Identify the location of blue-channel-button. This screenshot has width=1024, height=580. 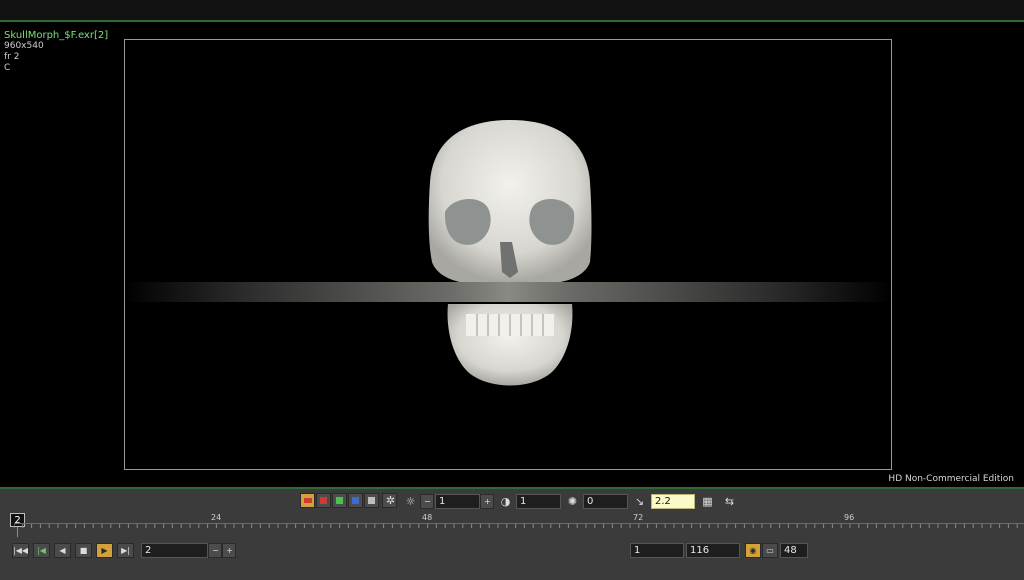
(355, 500).